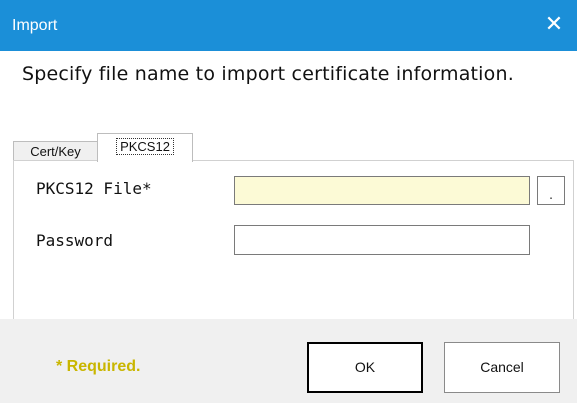 This screenshot has width=577, height=403. I want to click on ok-button: OK, so click(365, 367).